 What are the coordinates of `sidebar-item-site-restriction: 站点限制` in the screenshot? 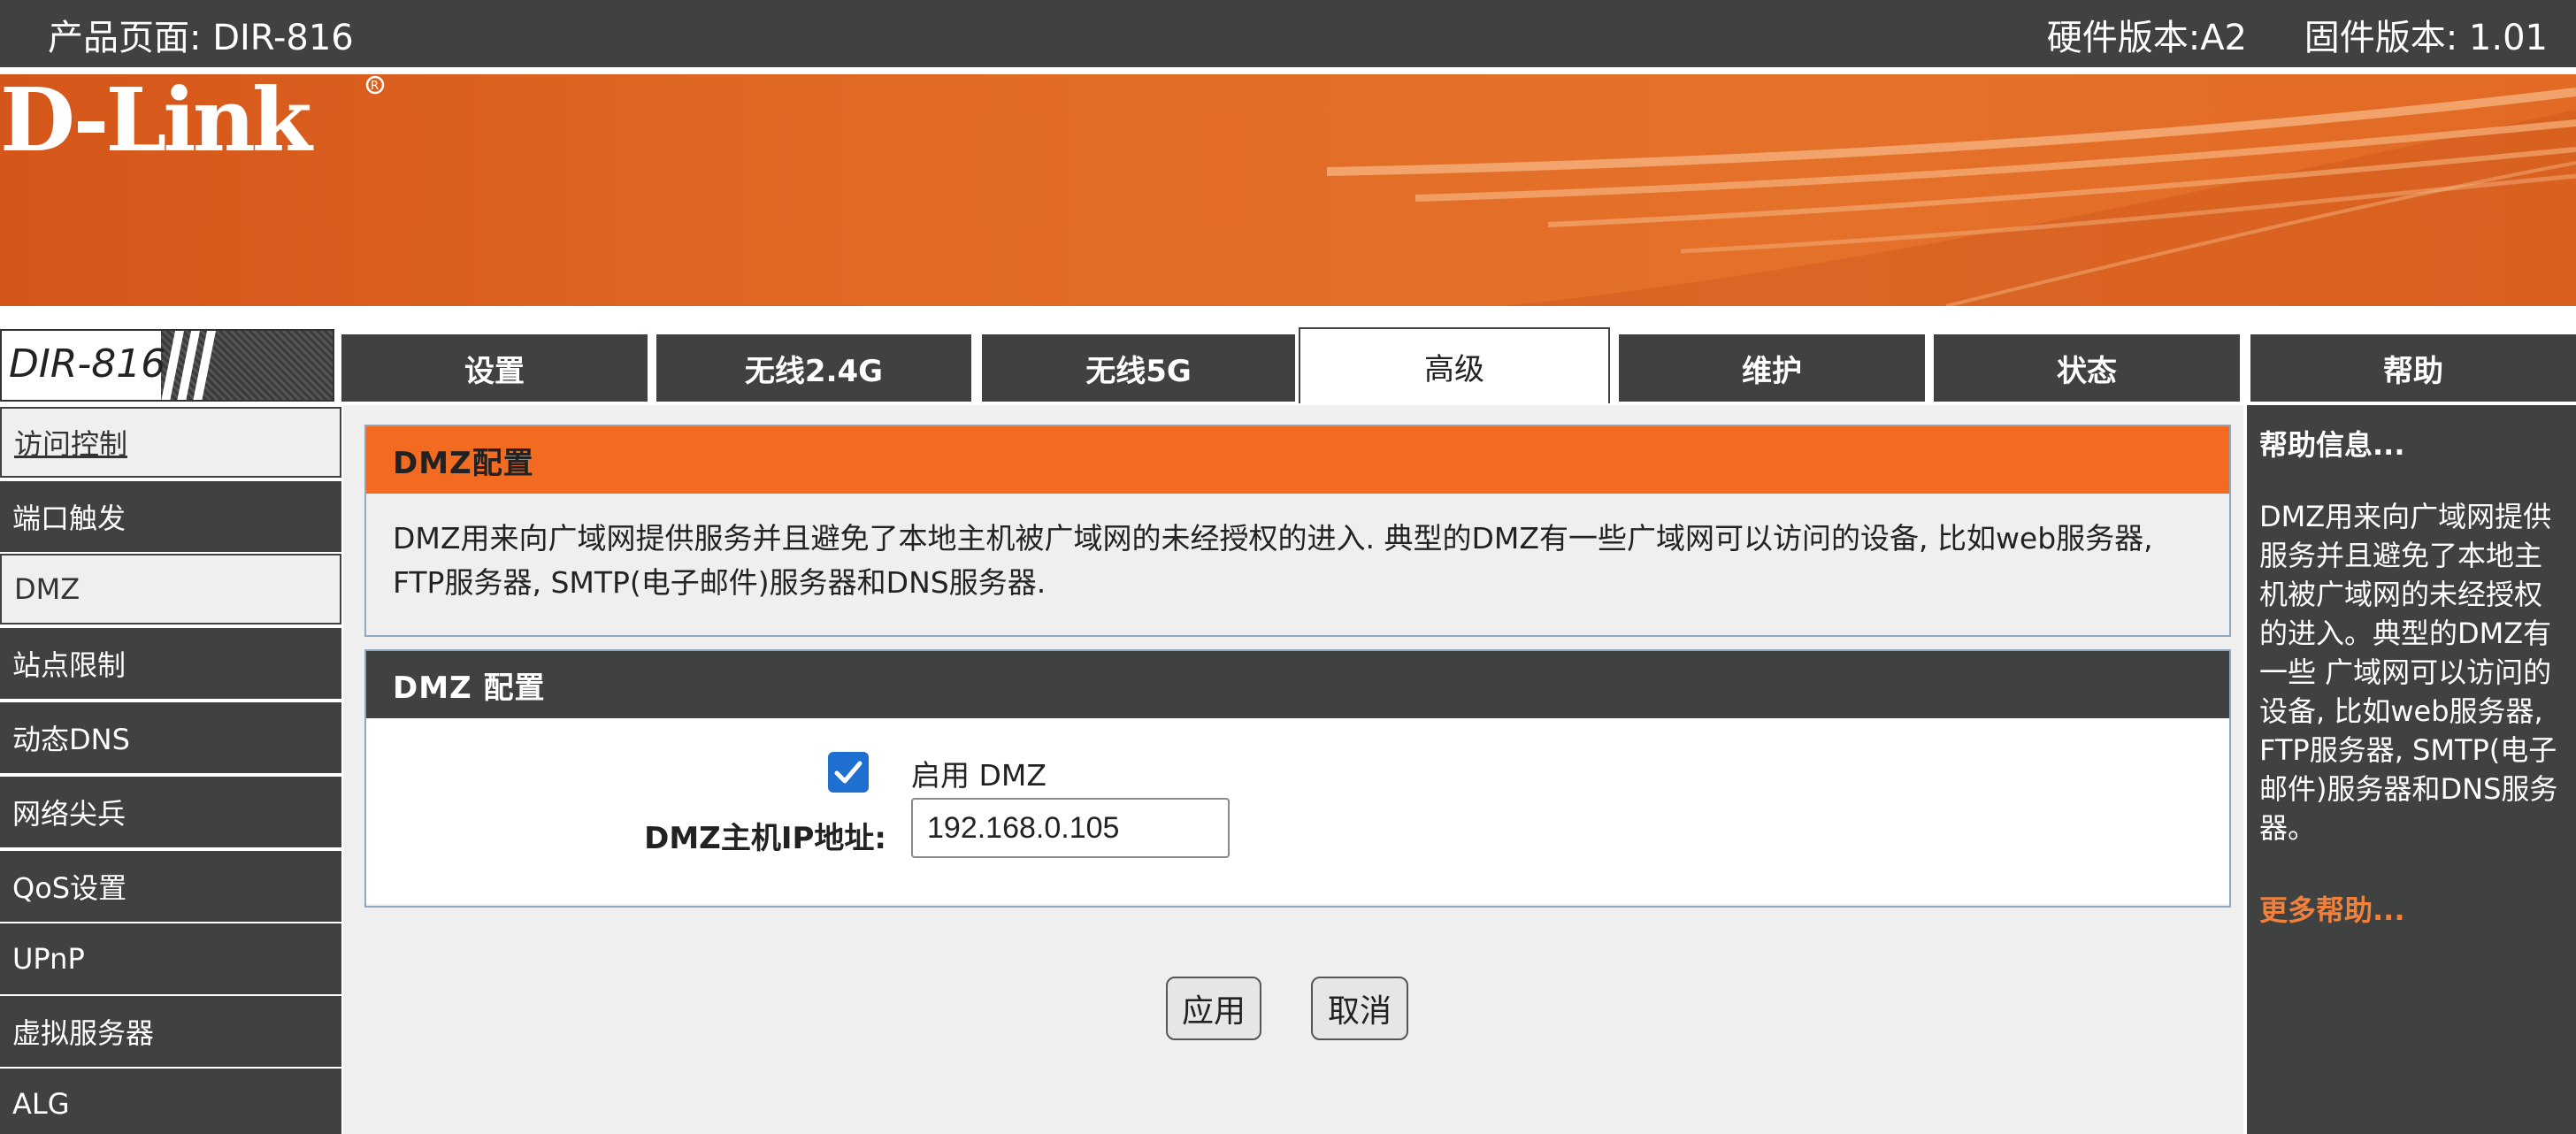 It's located at (170, 664).